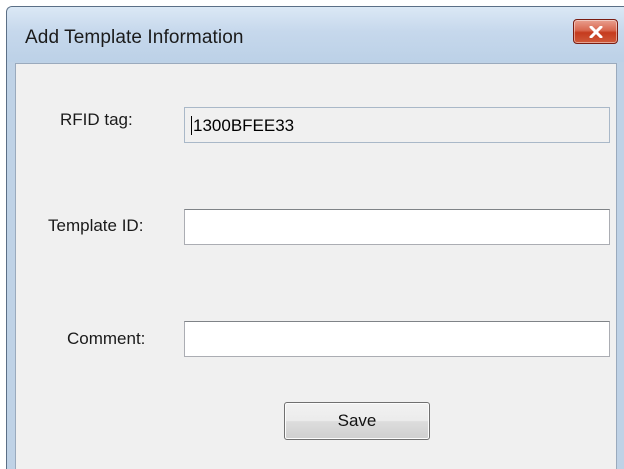  What do you see at coordinates (96, 119) in the screenshot?
I see `rfid-tag-label: RFID tag:` at bounding box center [96, 119].